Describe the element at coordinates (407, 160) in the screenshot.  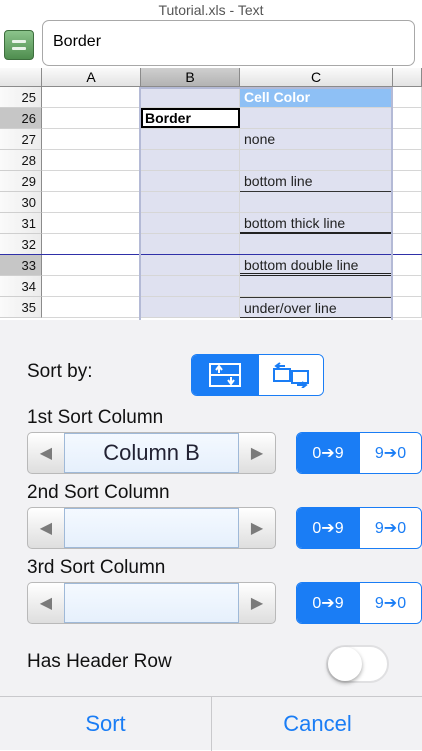
I see `cell-d28` at that location.